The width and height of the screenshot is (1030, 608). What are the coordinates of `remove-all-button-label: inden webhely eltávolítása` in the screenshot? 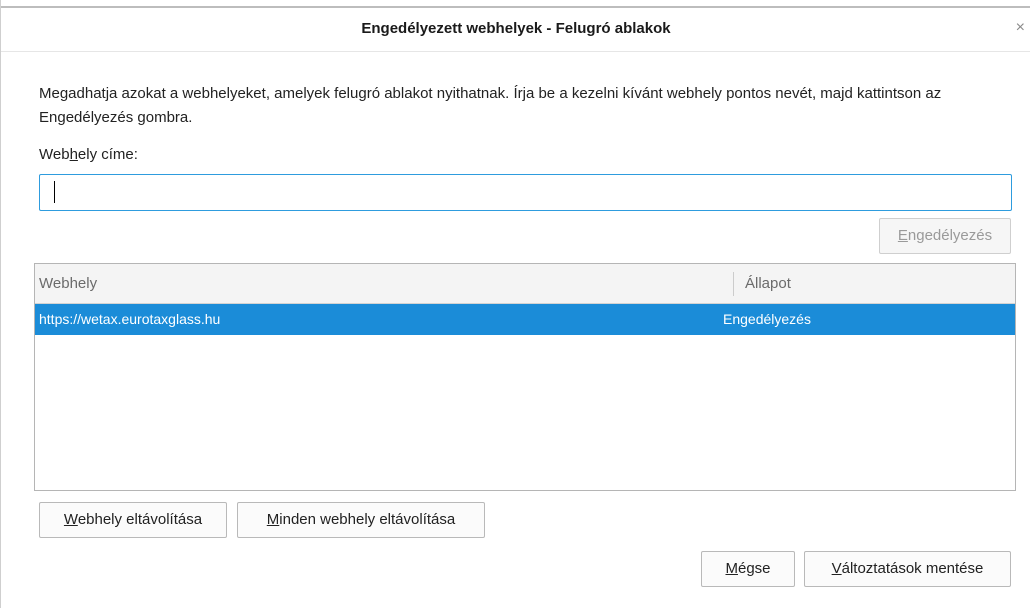 It's located at (367, 519).